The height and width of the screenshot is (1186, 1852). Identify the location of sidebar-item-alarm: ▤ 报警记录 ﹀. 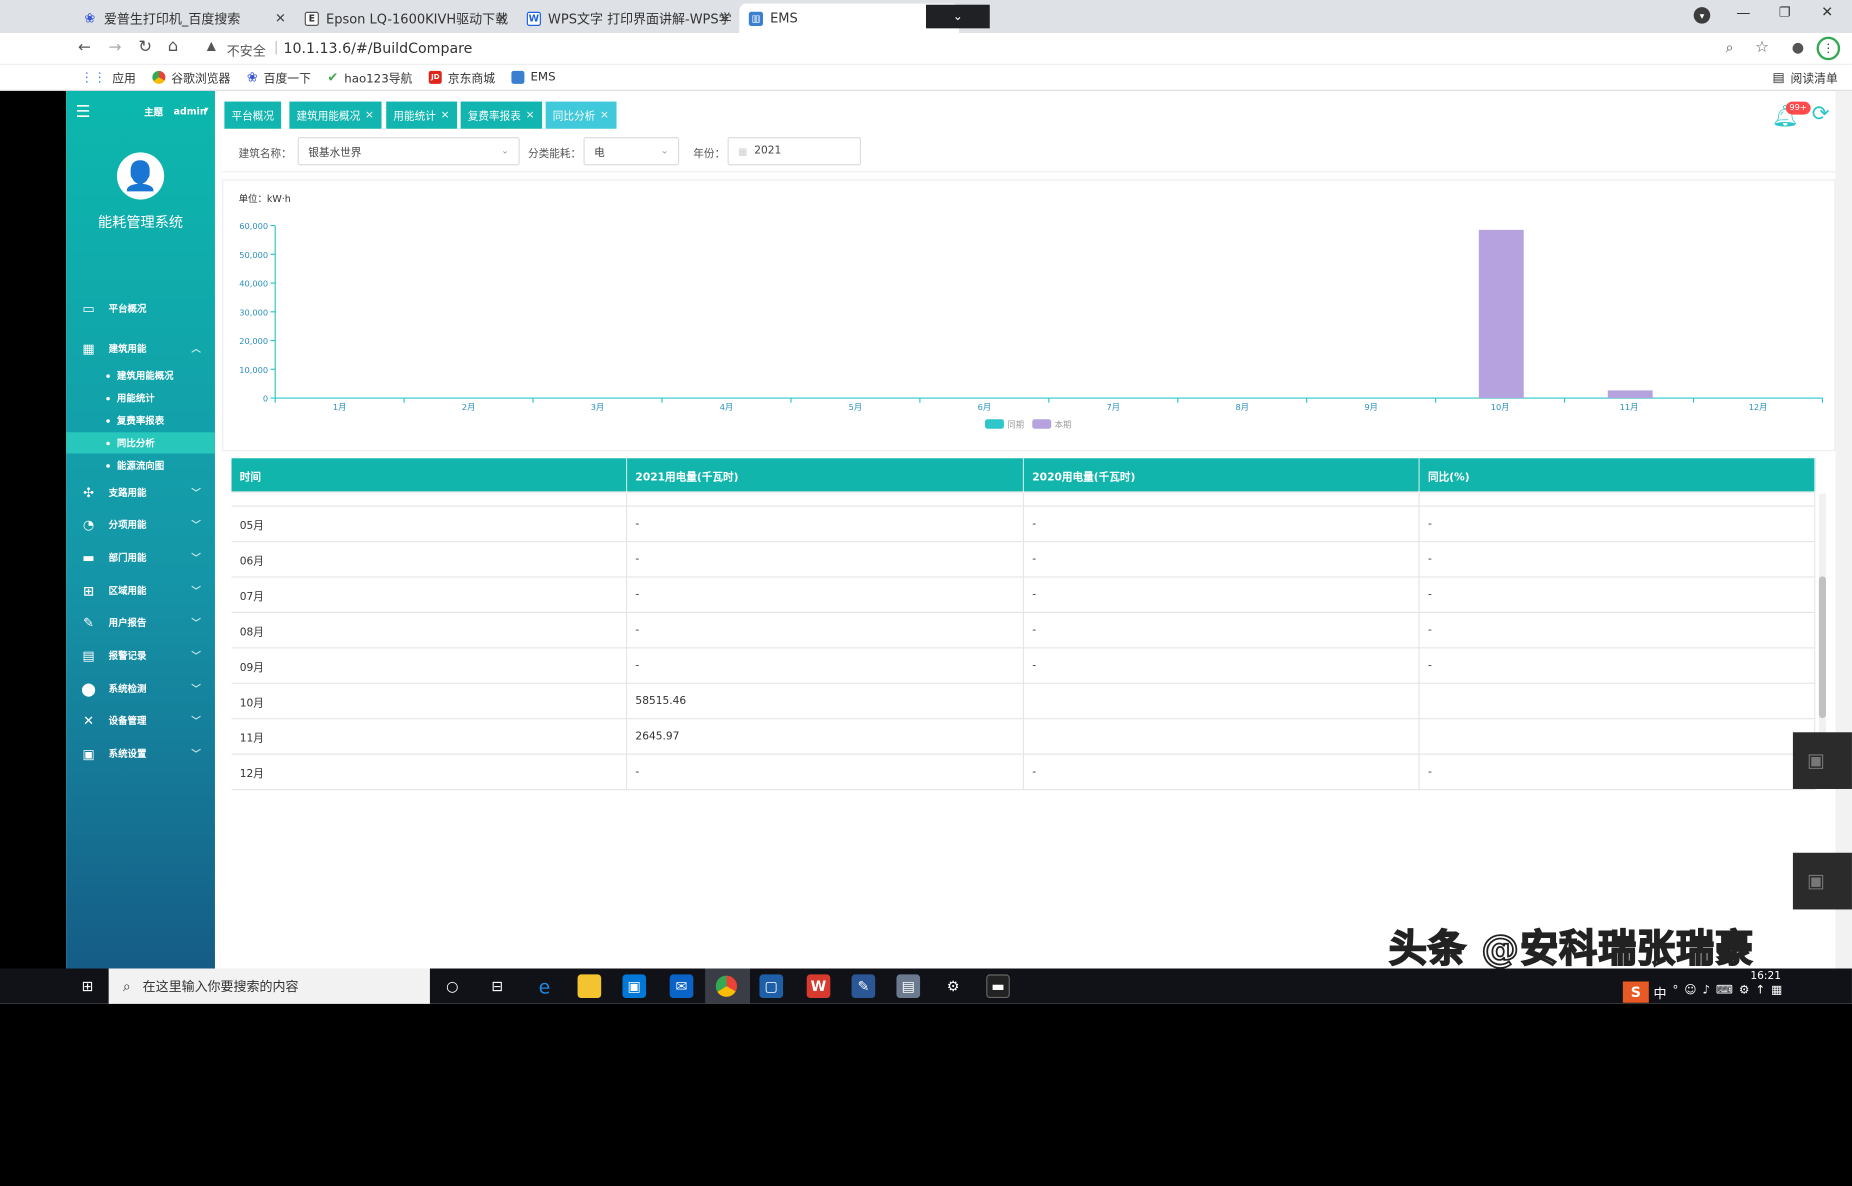
(140, 655).